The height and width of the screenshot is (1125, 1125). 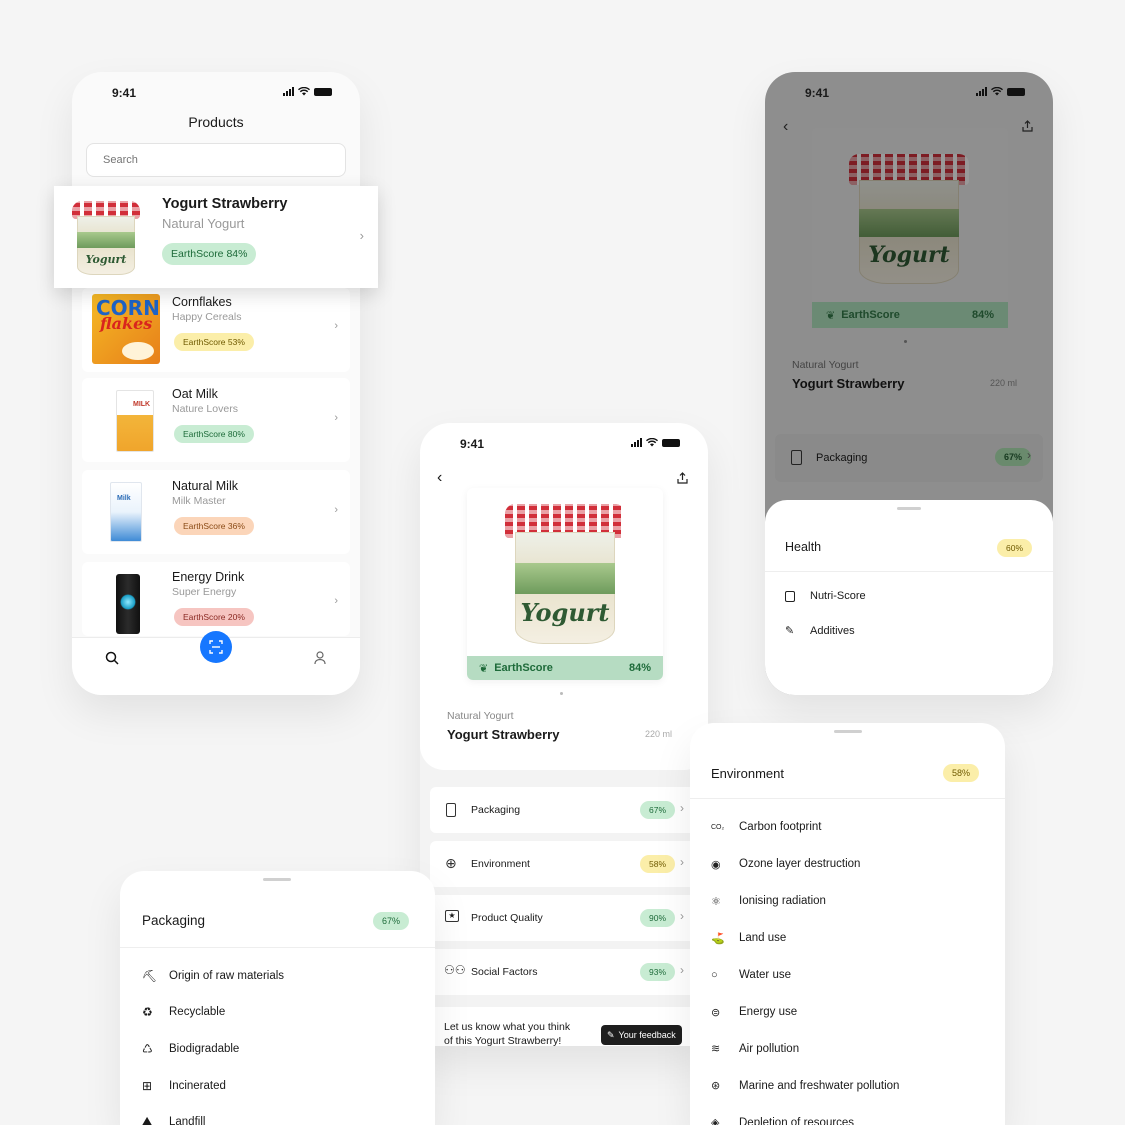 What do you see at coordinates (766, 827) in the screenshot?
I see `sheet-item: CO₂ Carbon footprint` at bounding box center [766, 827].